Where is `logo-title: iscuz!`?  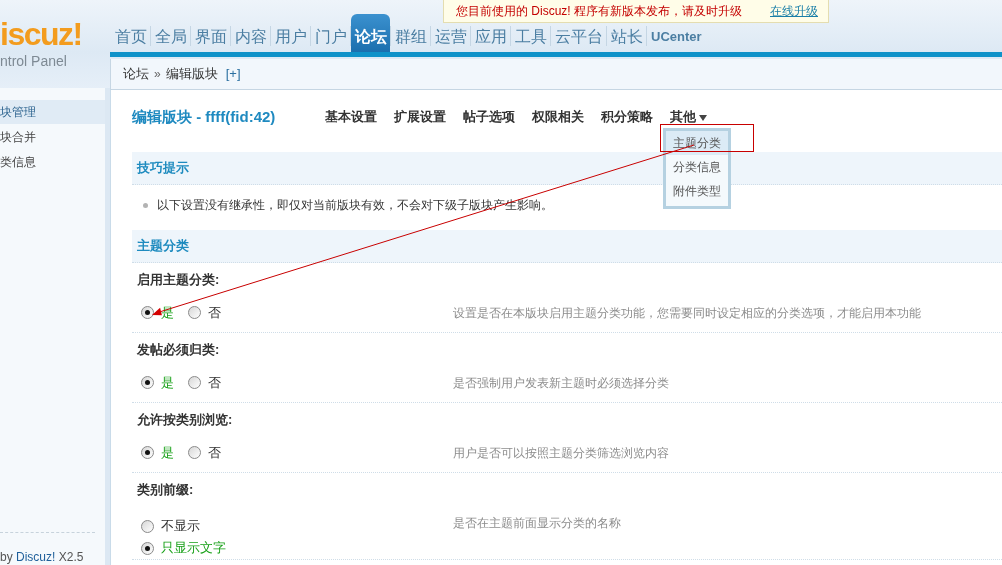 logo-title: iscuz! is located at coordinates (41, 34).